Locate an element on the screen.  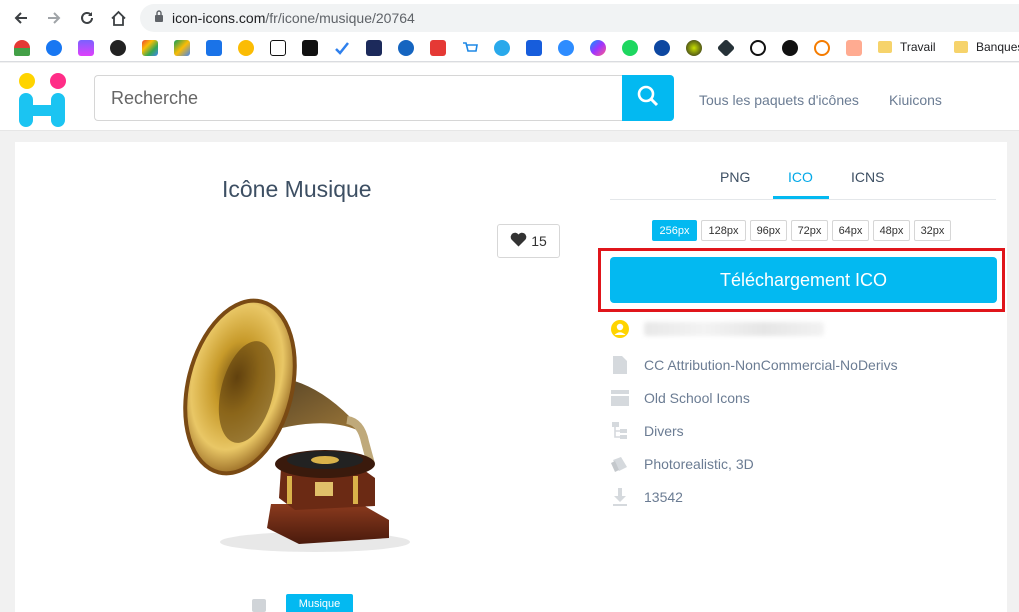
size-option: 72px is located at coordinates (809, 230).